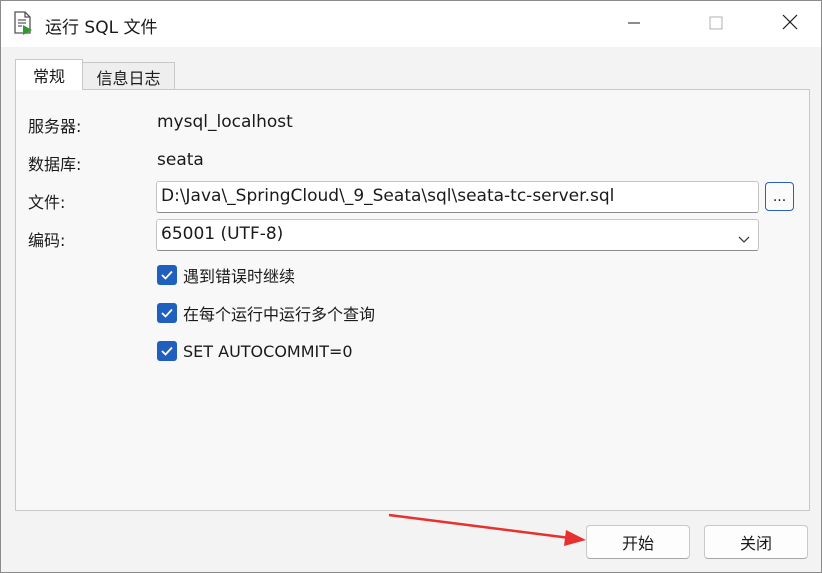 The height and width of the screenshot is (573, 822). I want to click on continue-on-error-label: 遇到错误时继续, so click(239, 276).